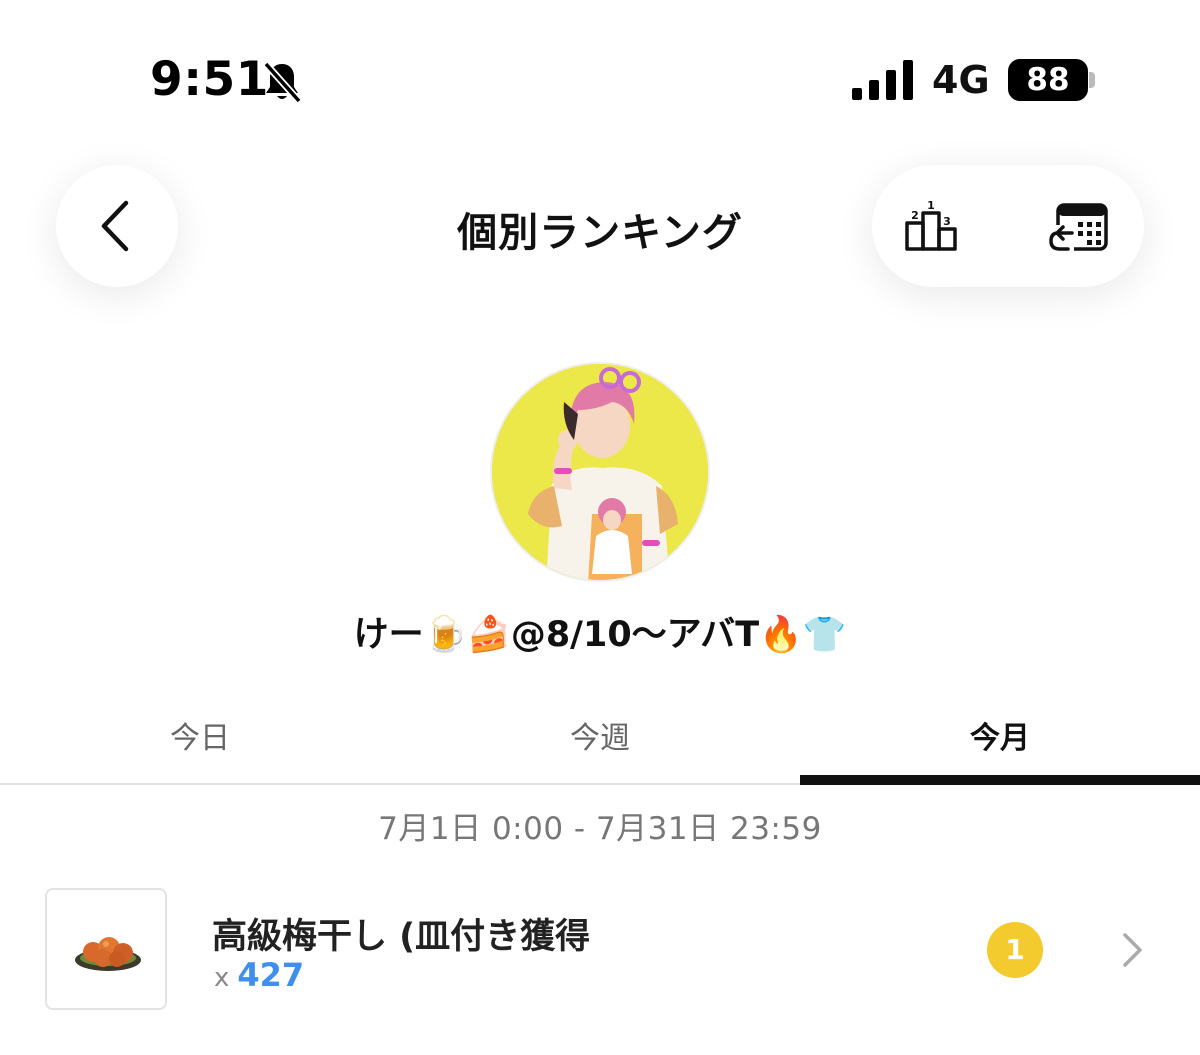 Image resolution: width=1200 pixels, height=1055 pixels. I want to click on gift-count: x 427, so click(259, 975).